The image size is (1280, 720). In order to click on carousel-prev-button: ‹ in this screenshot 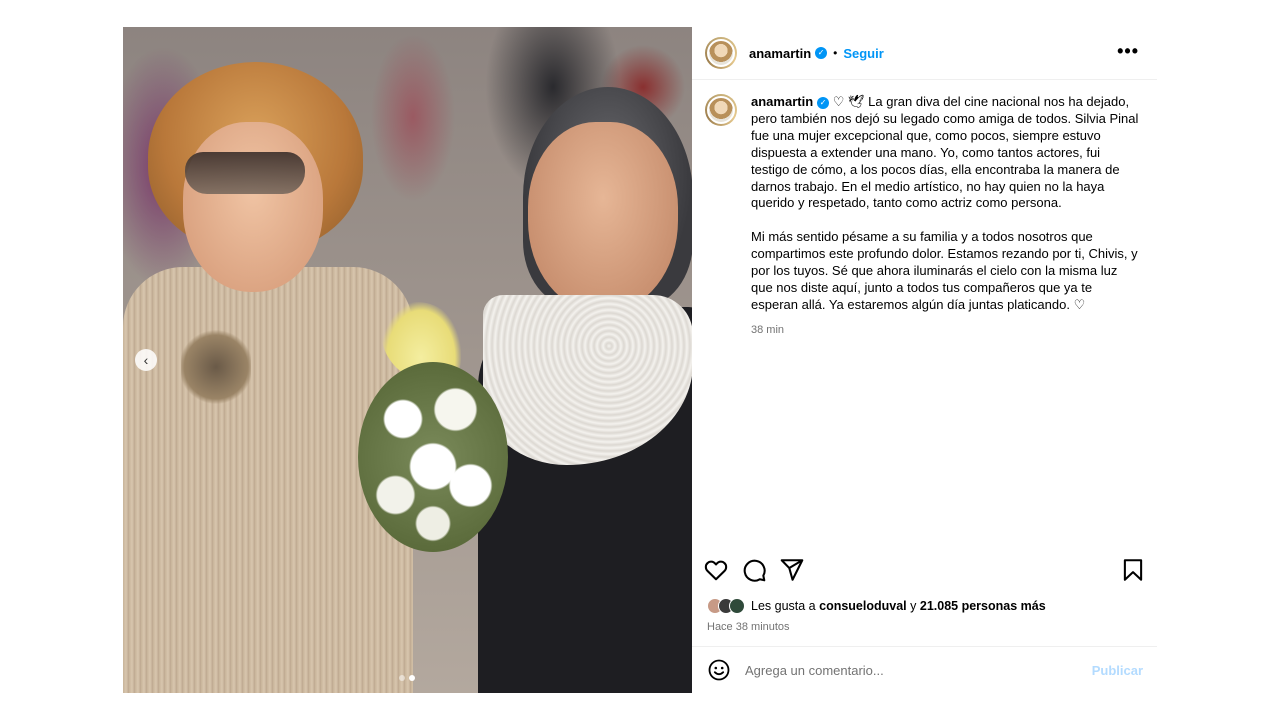, I will do `click(146, 360)`.